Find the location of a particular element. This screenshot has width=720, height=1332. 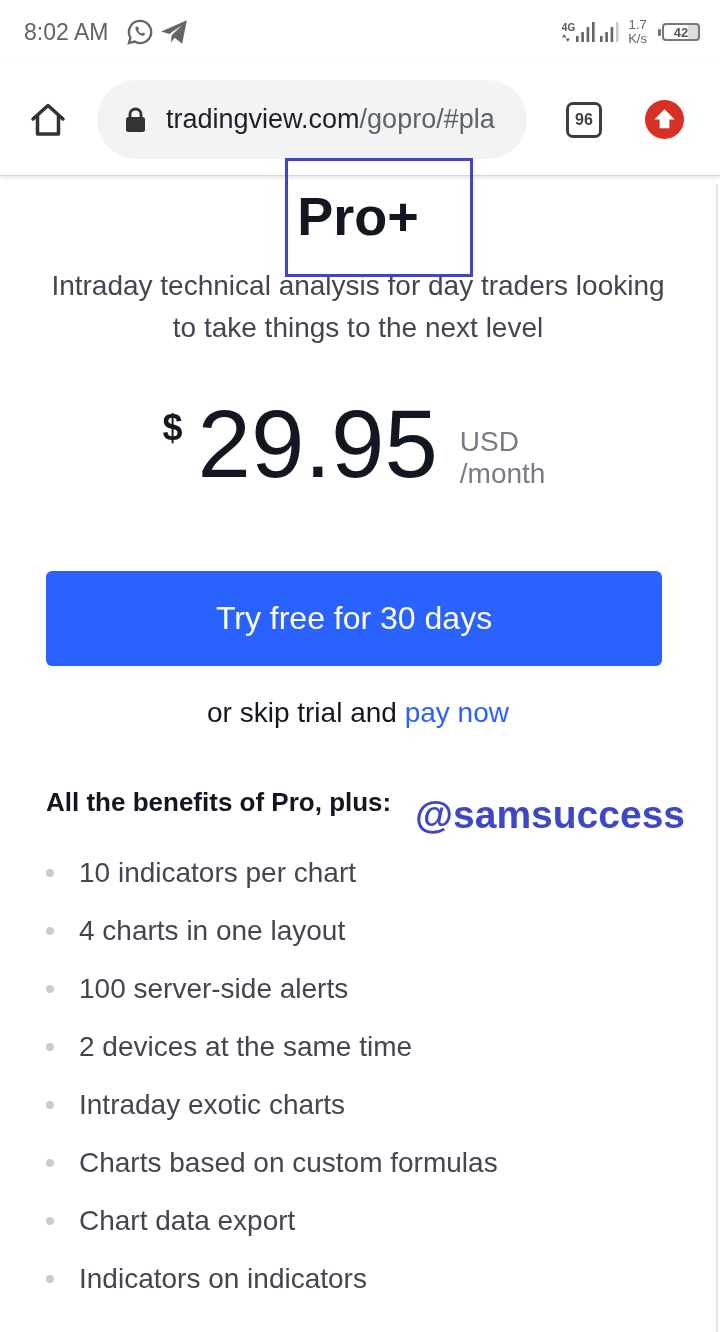

benefits-heading: All the benefits of Pro, plus: is located at coordinates (219, 802).